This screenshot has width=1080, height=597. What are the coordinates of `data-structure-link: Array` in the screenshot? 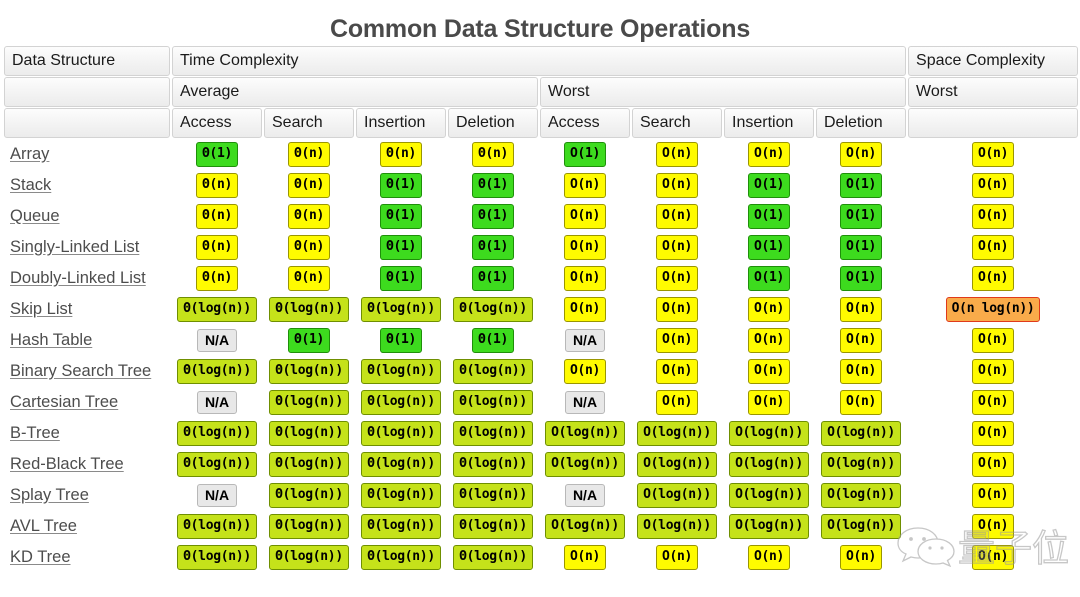 It's located at (29, 154).